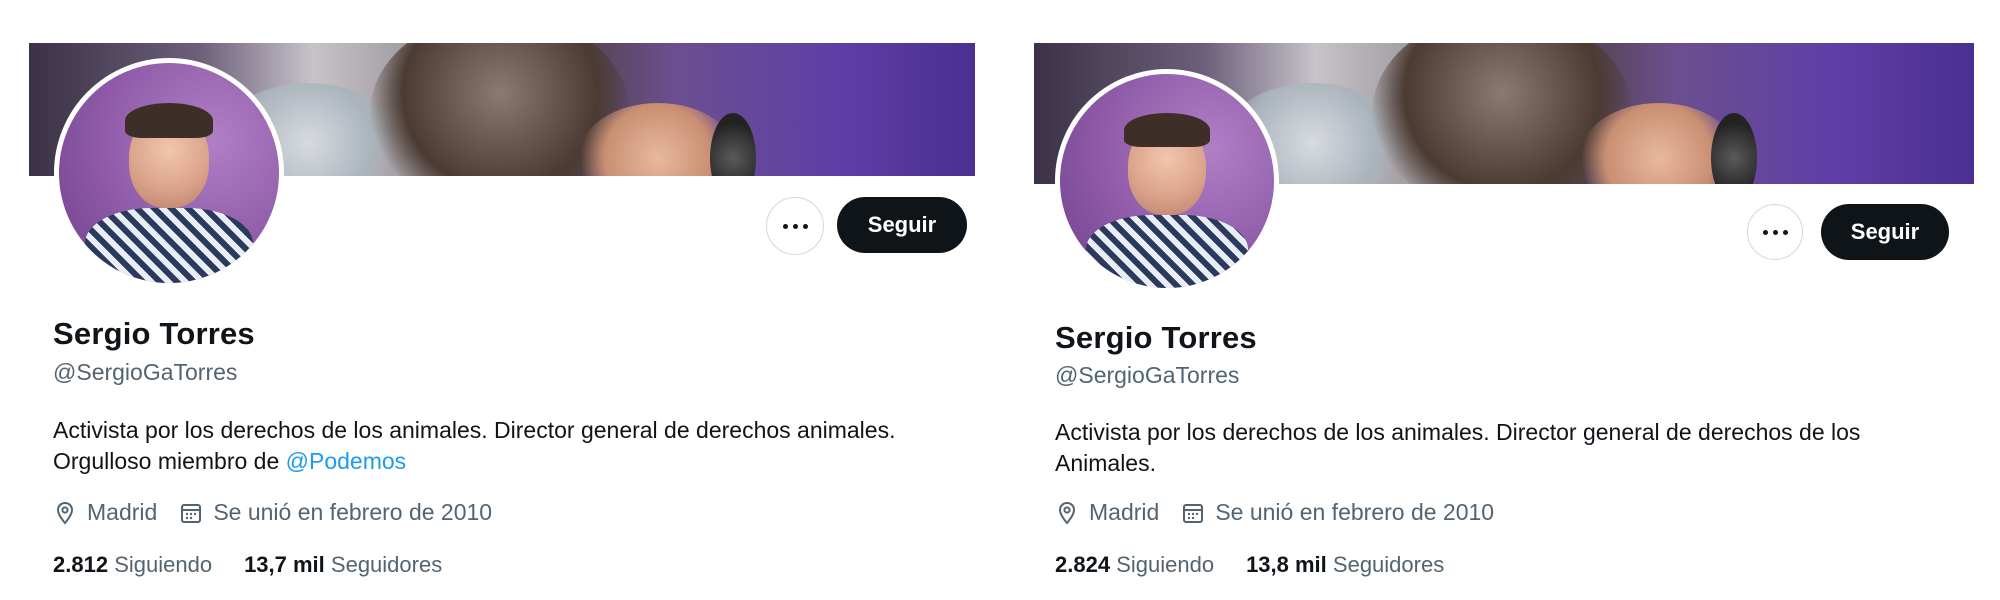 This screenshot has width=2000, height=600. Describe the element at coordinates (1286, 564) in the screenshot. I see `followers-count: 13,8 mil` at that location.